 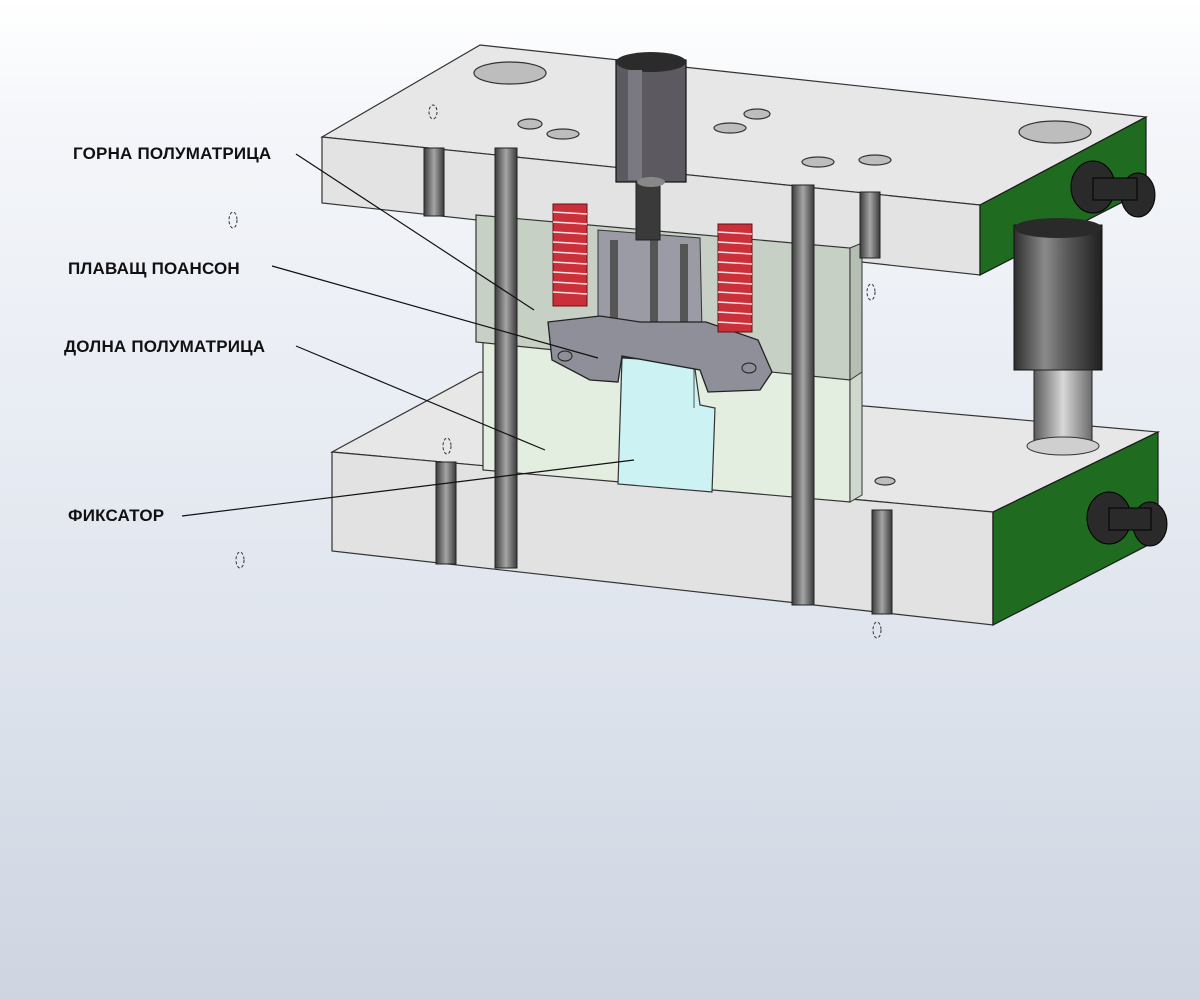 I want to click on guide-post, so click(x=1058, y=337).